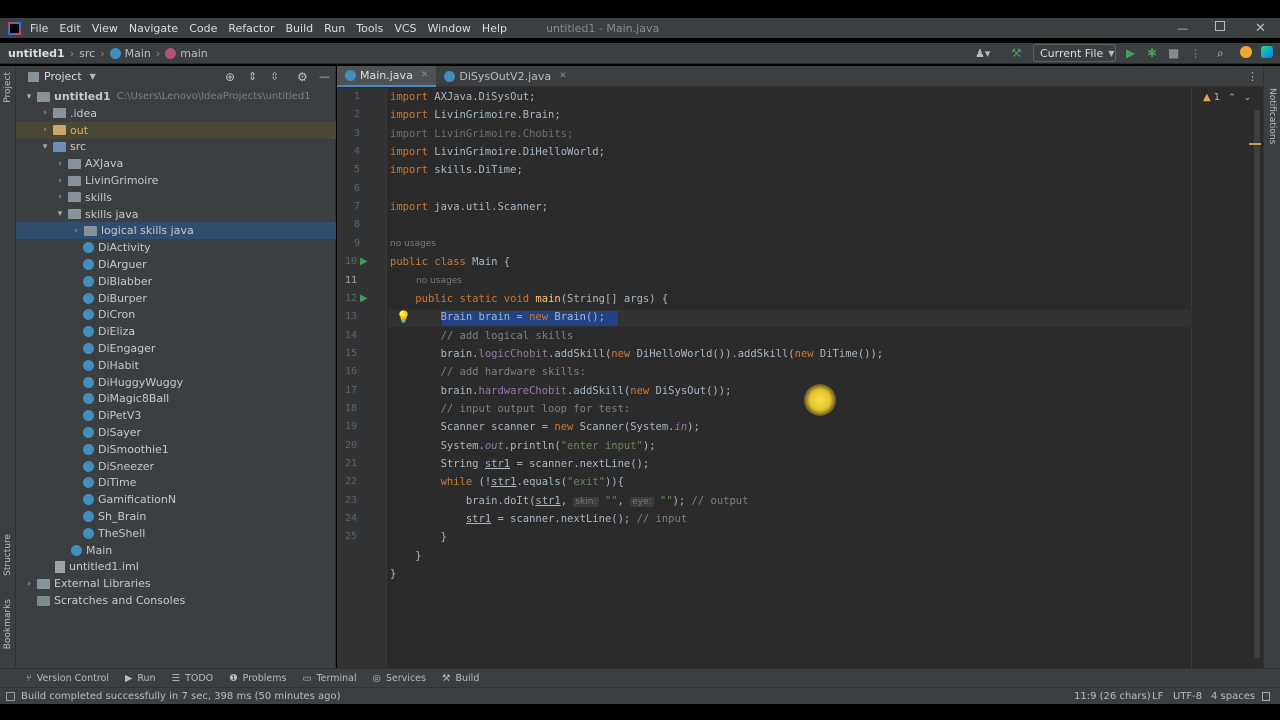 This screenshot has width=1280, height=720. Describe the element at coordinates (1246, 52) in the screenshot. I see `update-icon` at that location.